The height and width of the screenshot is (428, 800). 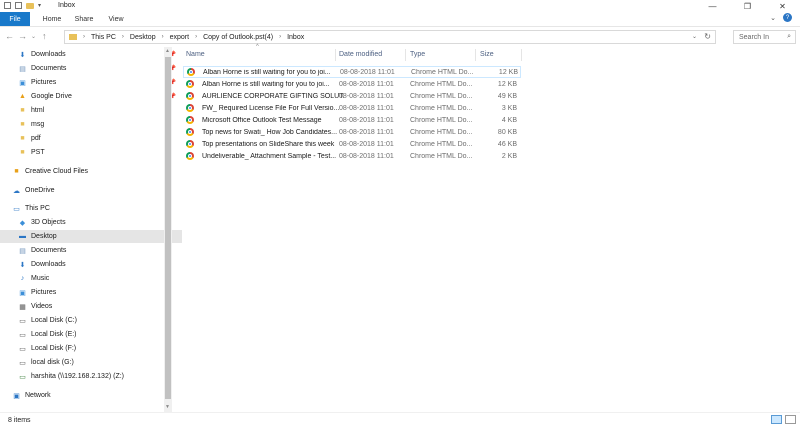 I want to click on search-input: Search In ⌕, so click(x=764, y=37).